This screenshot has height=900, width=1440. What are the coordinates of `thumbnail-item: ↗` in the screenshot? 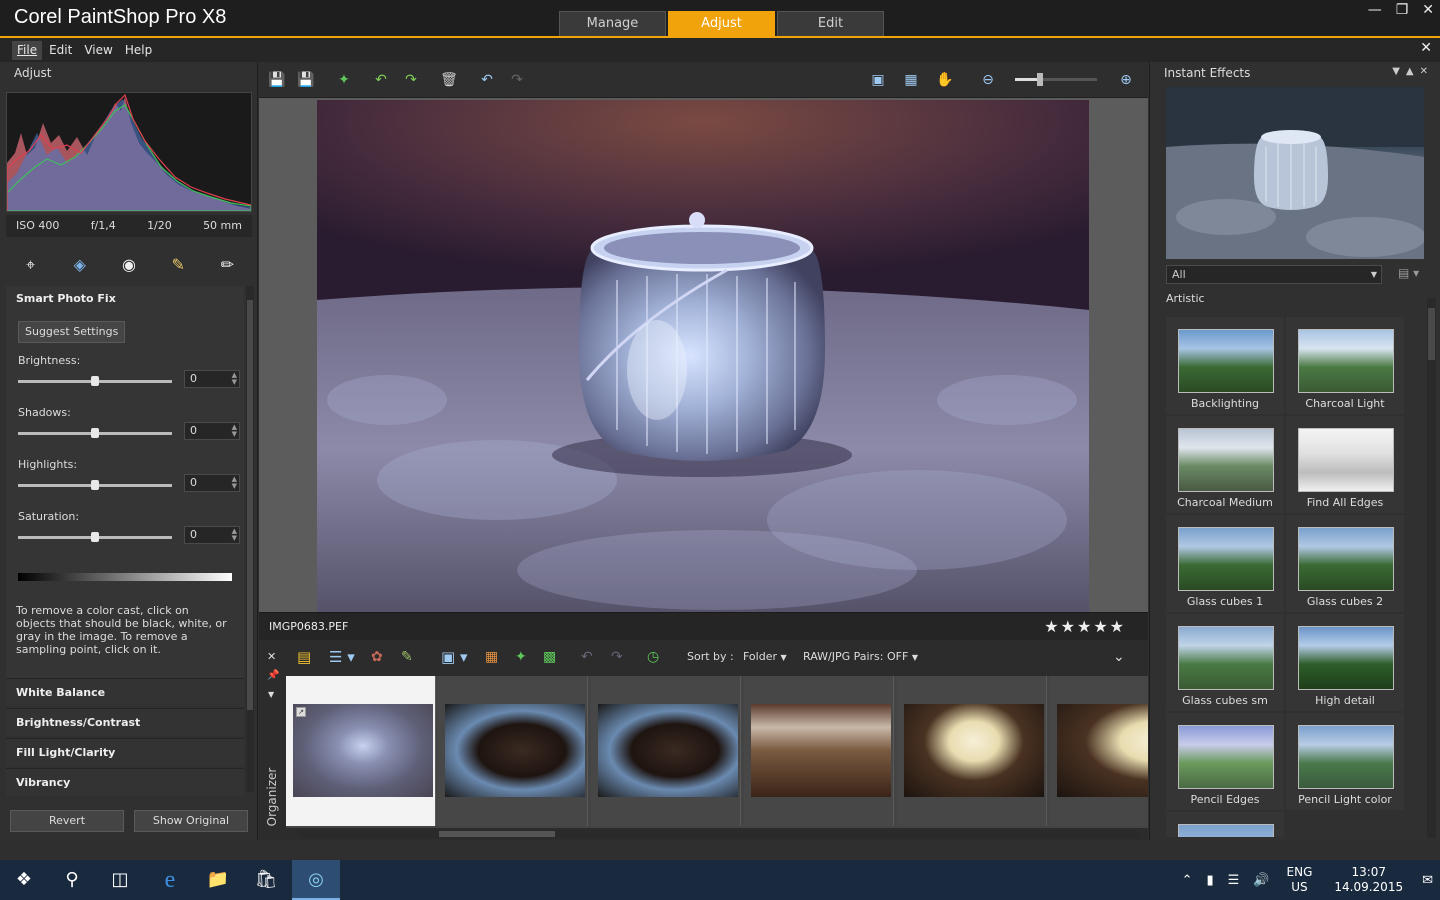 It's located at (361, 751).